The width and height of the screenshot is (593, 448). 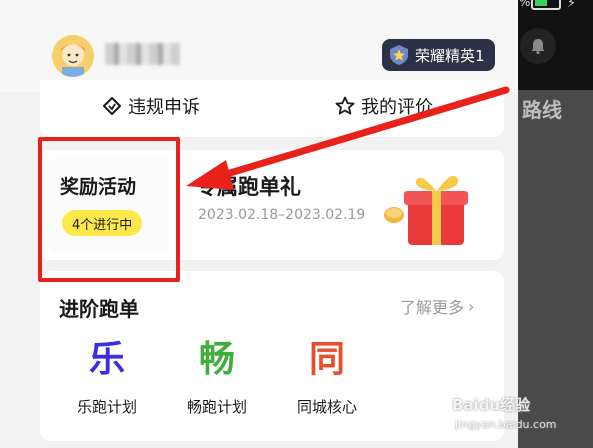 What do you see at coordinates (282, 215) in the screenshot?
I see `promo-date: 2023.02.18–2023.02.19` at bounding box center [282, 215].